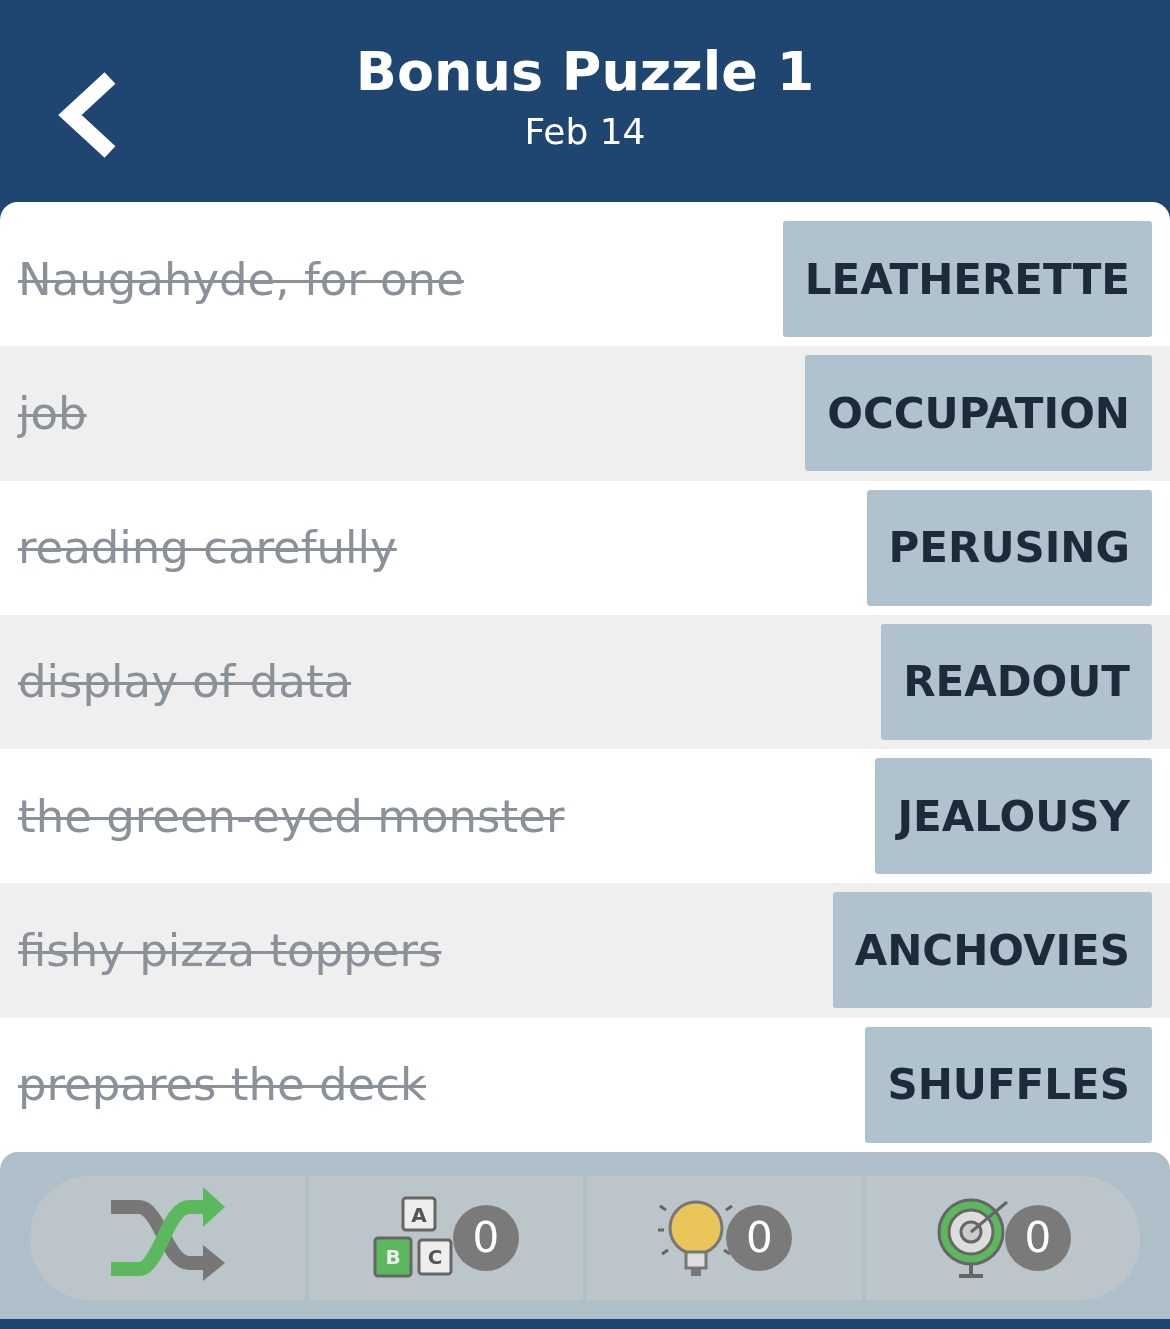  I want to click on answer-tile: OCCUPATION, so click(978, 413).